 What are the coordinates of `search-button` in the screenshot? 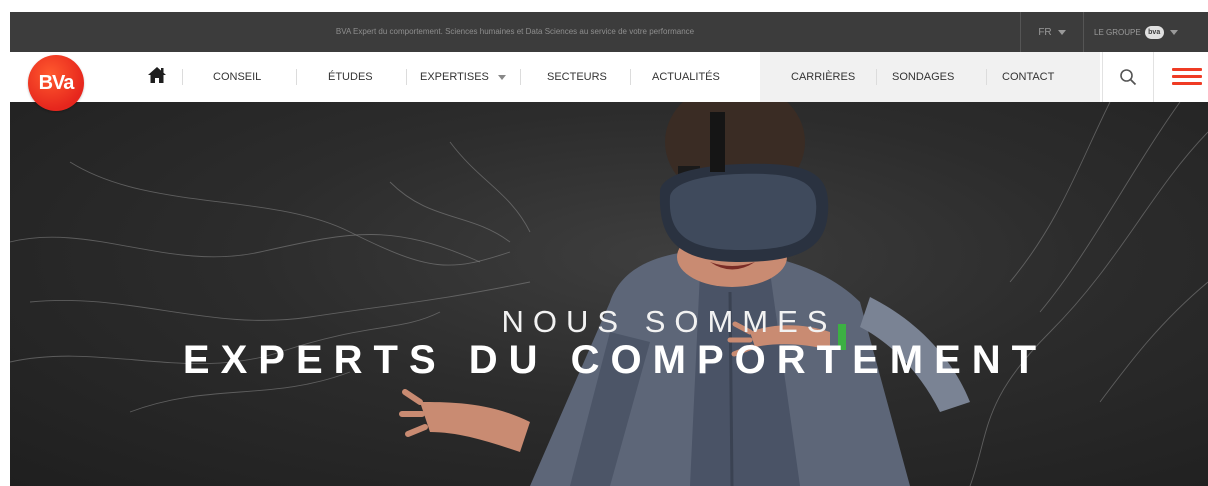 It's located at (1128, 77).